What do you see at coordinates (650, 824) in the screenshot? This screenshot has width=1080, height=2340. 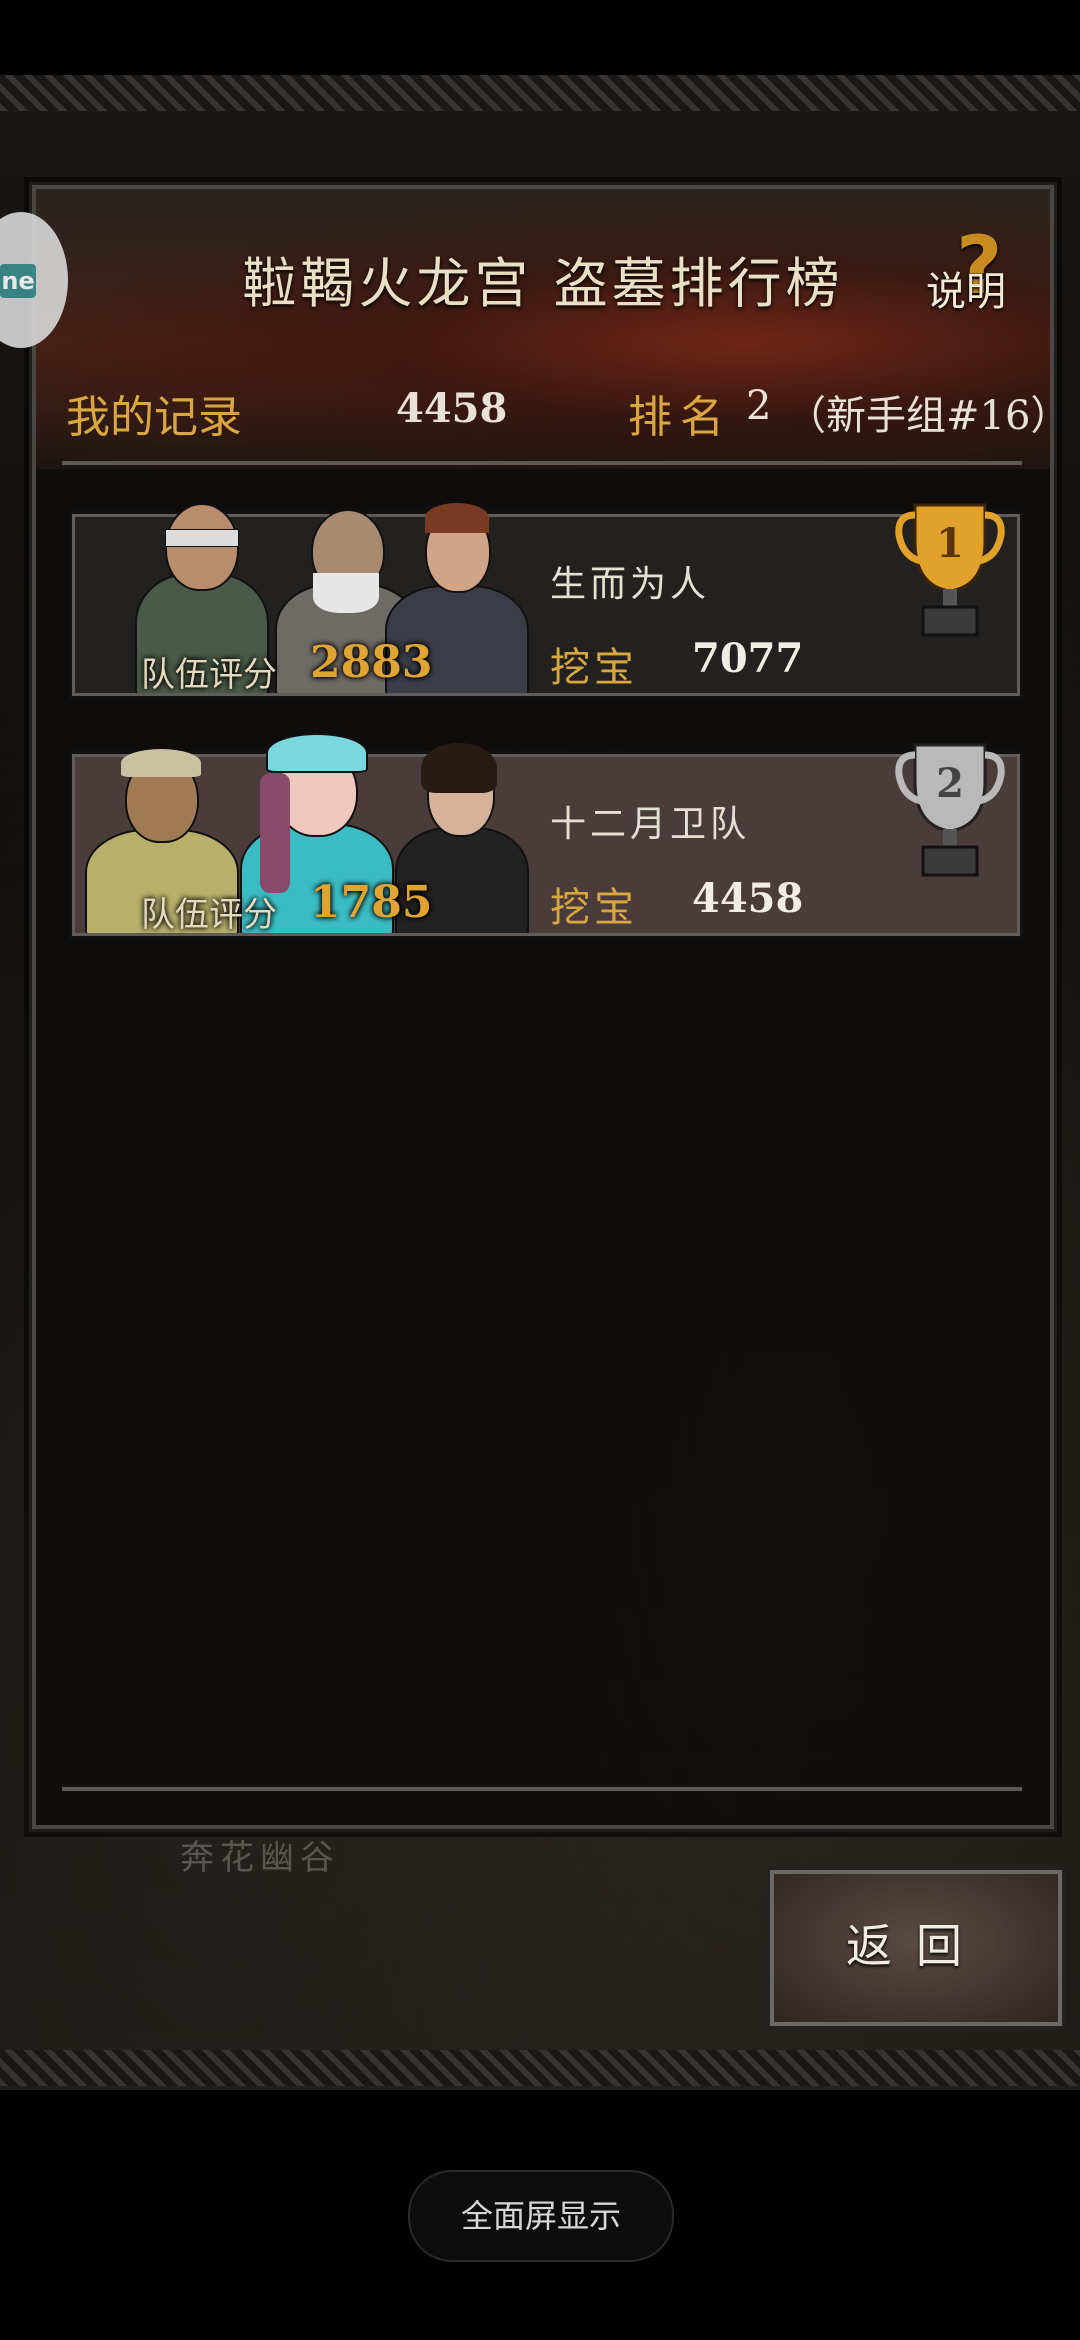 I see `team-name: 十二月卫队` at bounding box center [650, 824].